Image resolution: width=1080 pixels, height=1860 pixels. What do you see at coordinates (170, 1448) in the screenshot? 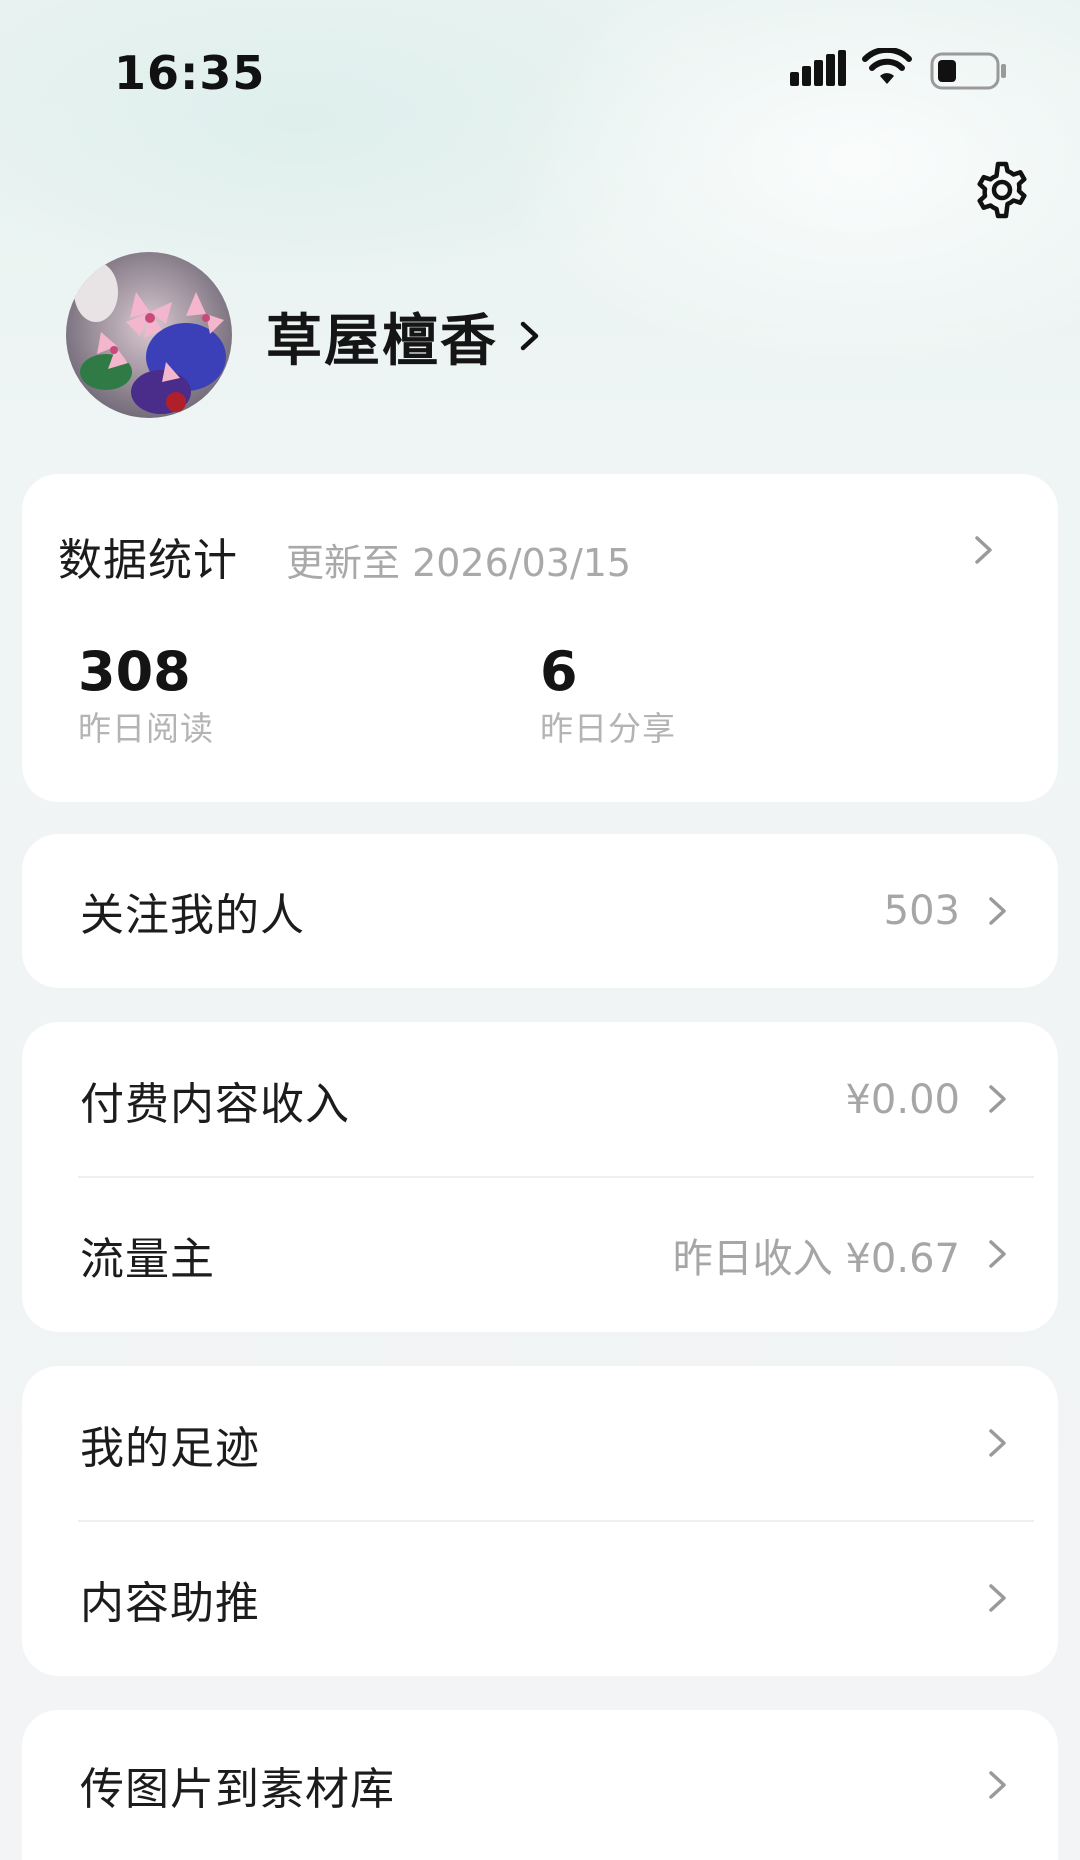
I see `my-footprints-label: 我的足迹` at bounding box center [170, 1448].